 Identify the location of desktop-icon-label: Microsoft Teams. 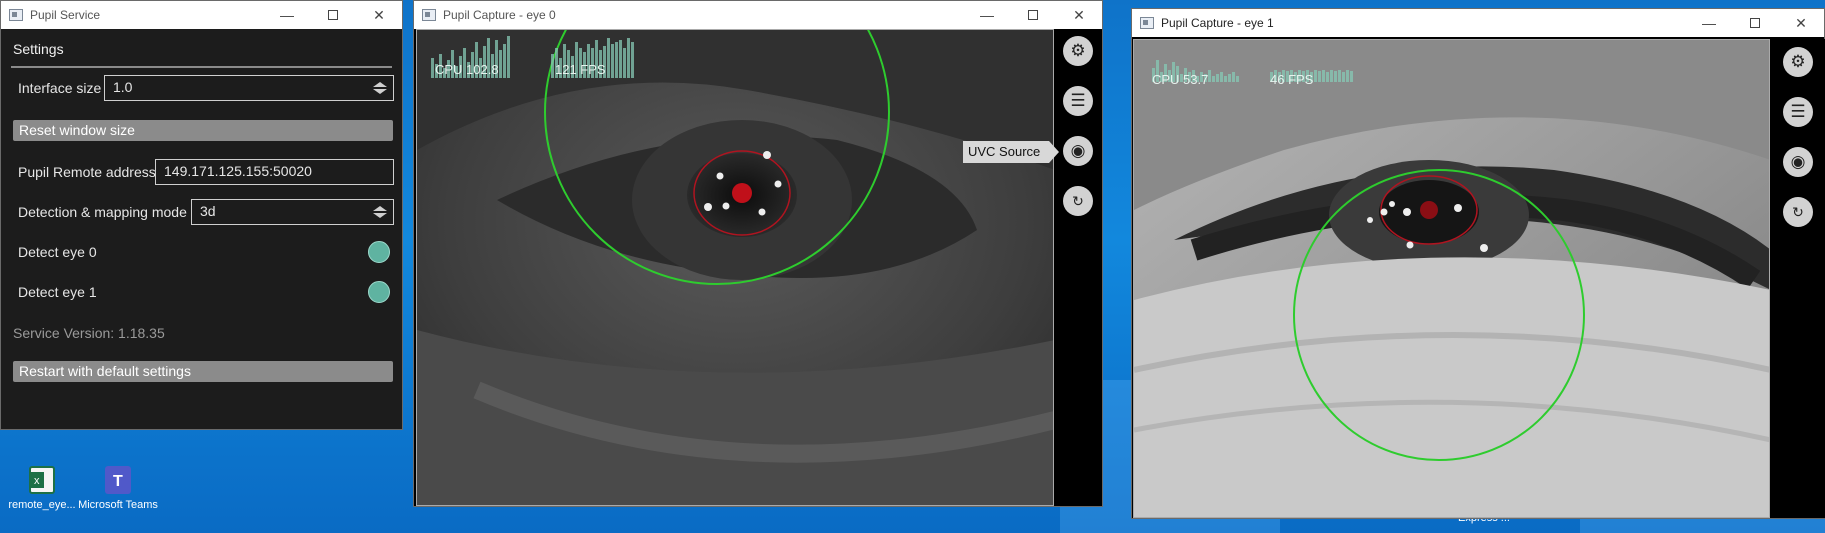
(118, 505).